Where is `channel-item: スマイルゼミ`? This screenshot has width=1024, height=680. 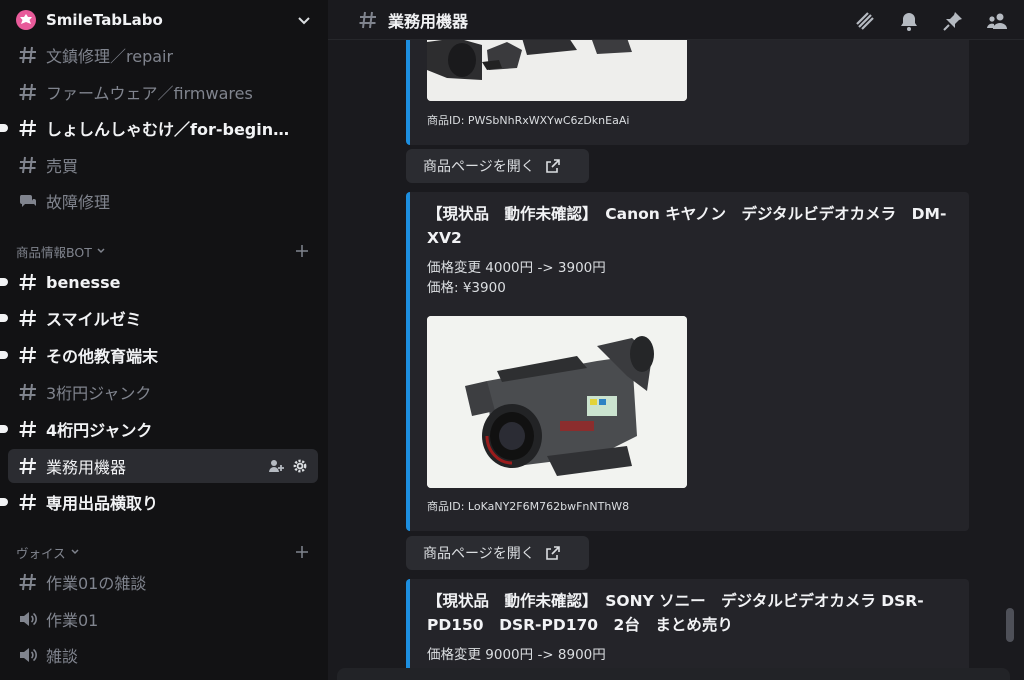 channel-item: スマイルゼミ is located at coordinates (159, 318).